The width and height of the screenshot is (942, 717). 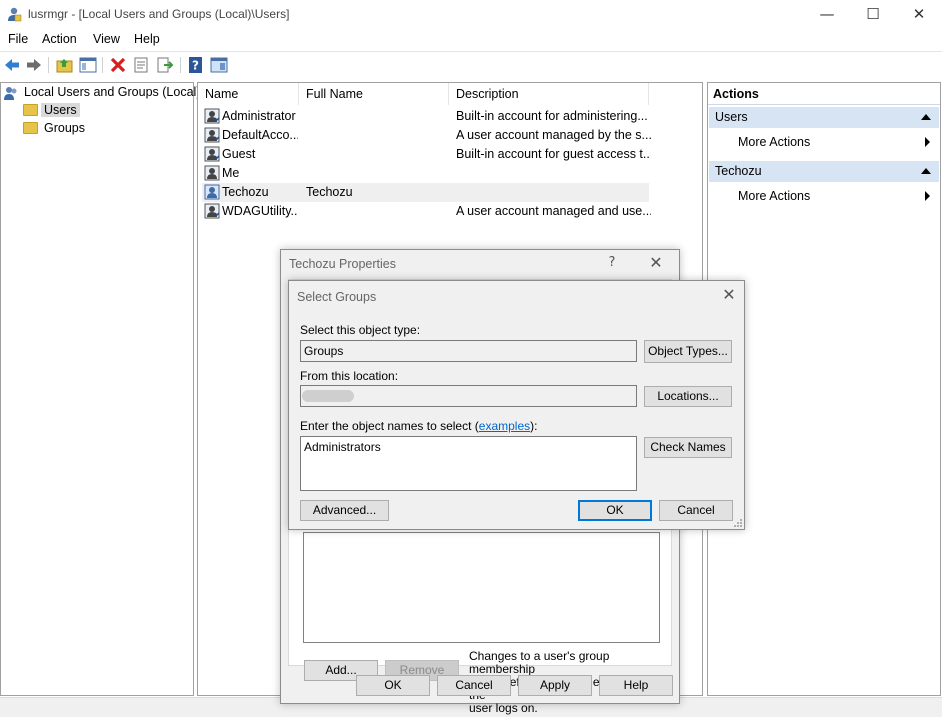 What do you see at coordinates (824, 94) in the screenshot?
I see `actions-title: Actions` at bounding box center [824, 94].